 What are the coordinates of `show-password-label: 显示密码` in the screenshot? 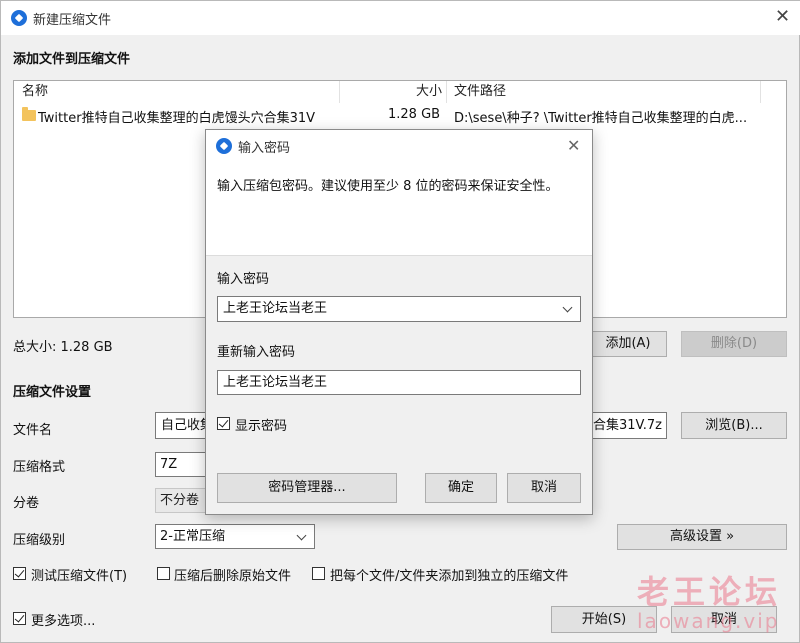 It's located at (261, 424).